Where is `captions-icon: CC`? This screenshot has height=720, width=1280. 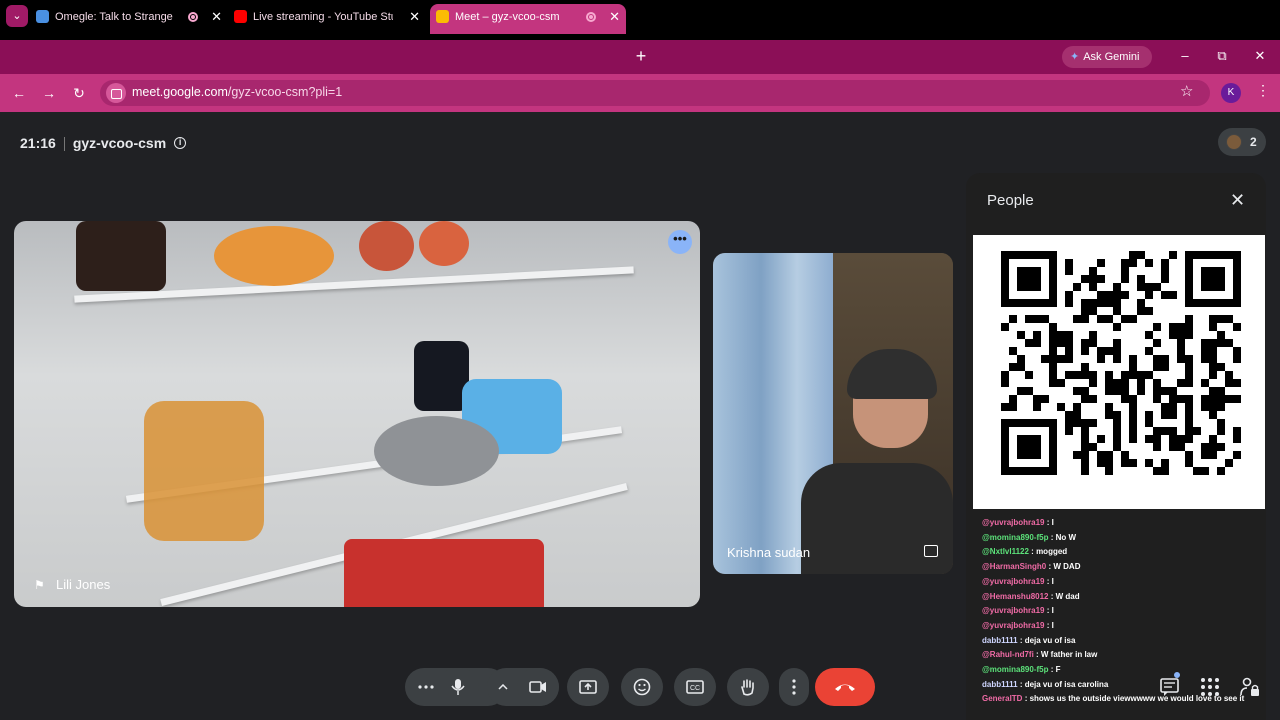
captions-icon: CC is located at coordinates (695, 687).